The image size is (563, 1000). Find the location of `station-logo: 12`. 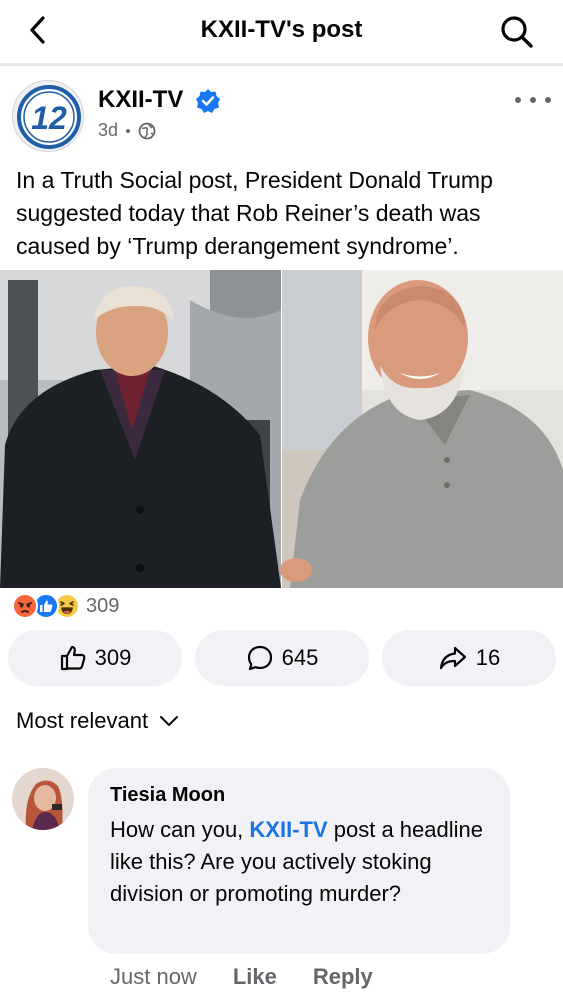

station-logo: 12 is located at coordinates (49, 117).